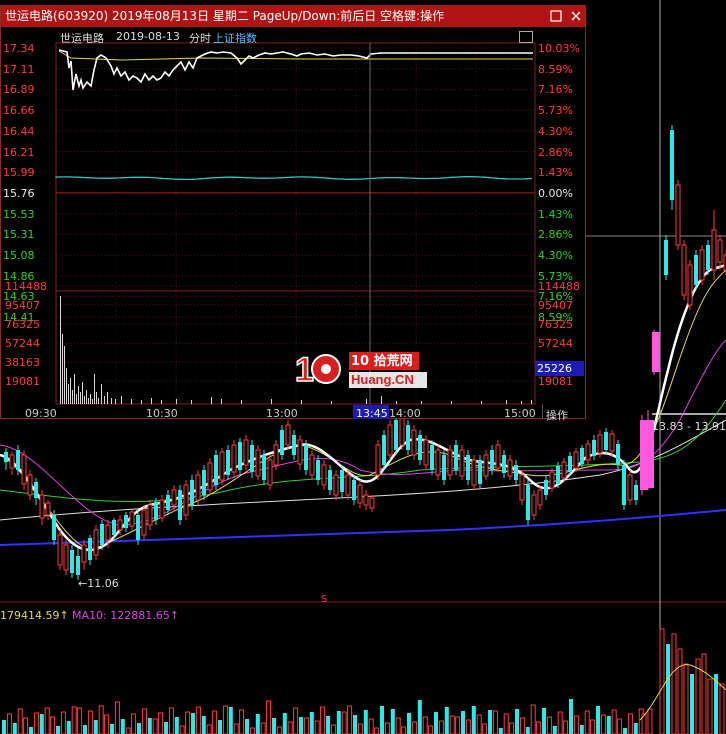 Image resolution: width=726 pixels, height=734 pixels. What do you see at coordinates (125, 615) in the screenshot?
I see `volume-ma10-readout: MA10: 122881.65↑` at bounding box center [125, 615].